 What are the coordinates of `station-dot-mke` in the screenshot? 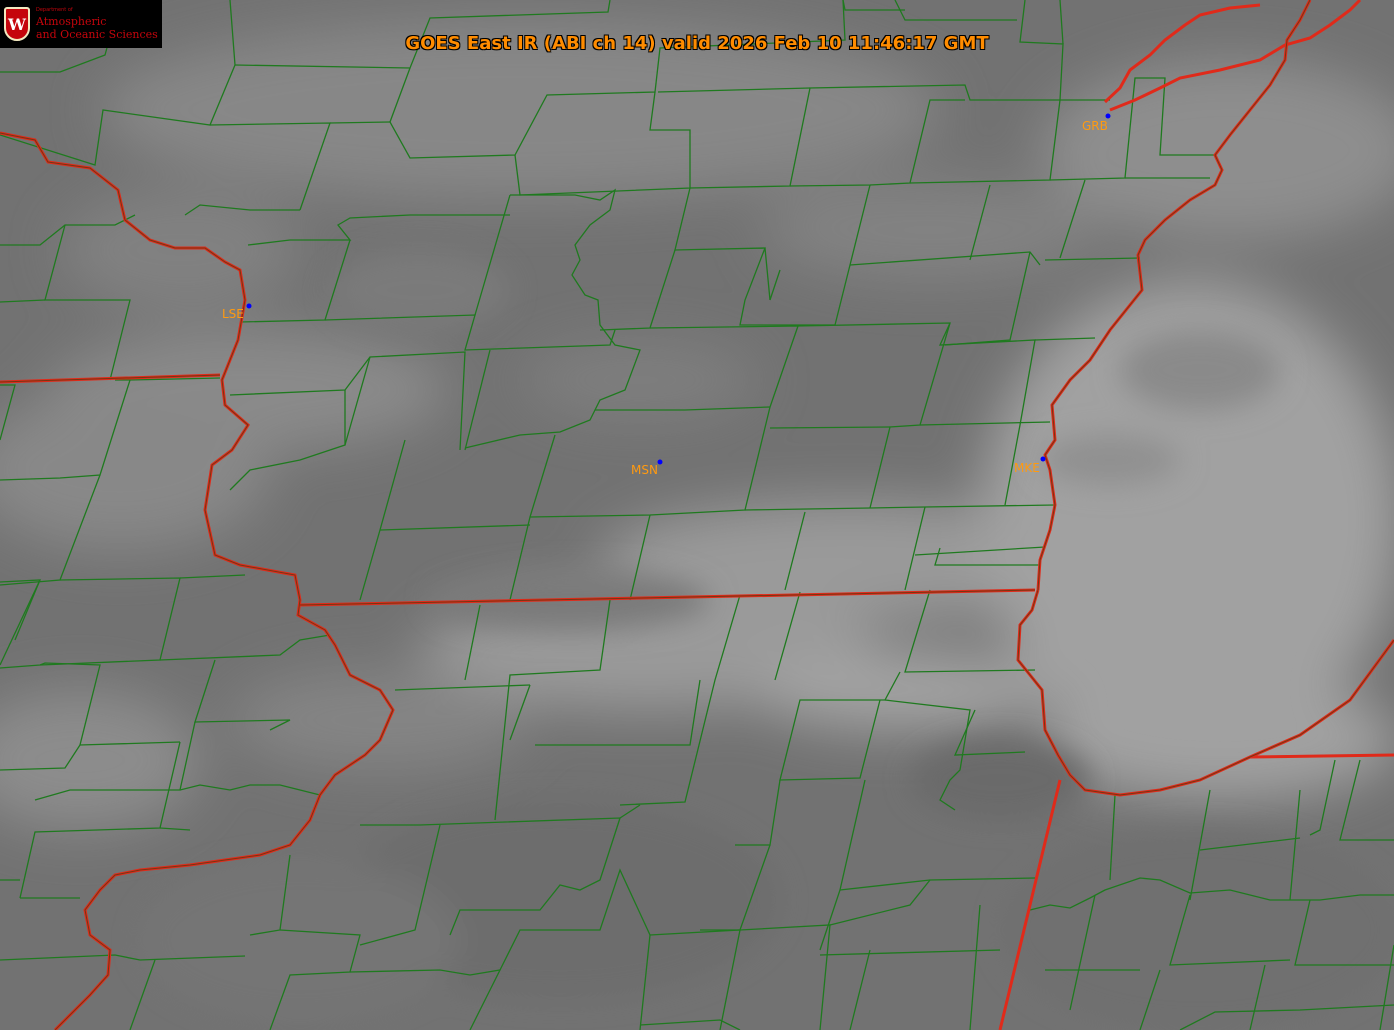 It's located at (1043, 459).